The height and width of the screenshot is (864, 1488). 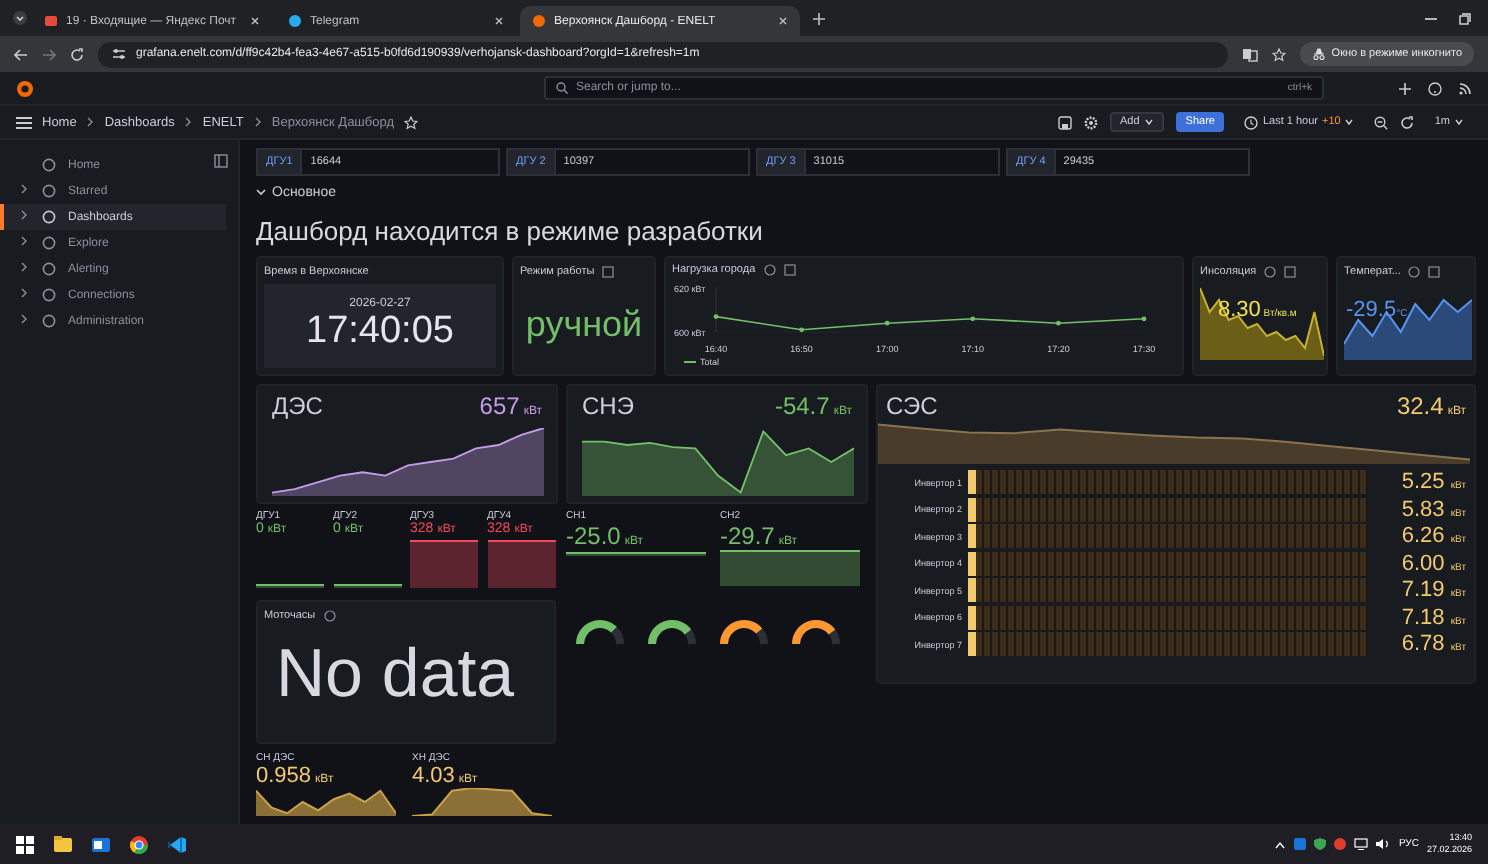 What do you see at coordinates (21, 54) in the screenshot?
I see `back-icon` at bounding box center [21, 54].